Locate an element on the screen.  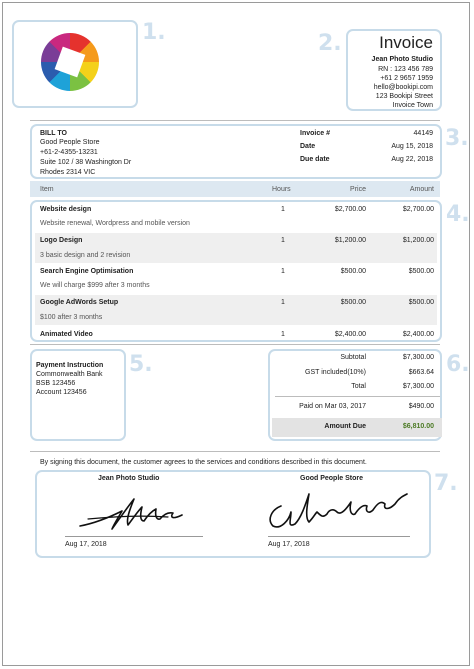
payment-bank: Commonwealth Bank is located at coordinates (69, 374).